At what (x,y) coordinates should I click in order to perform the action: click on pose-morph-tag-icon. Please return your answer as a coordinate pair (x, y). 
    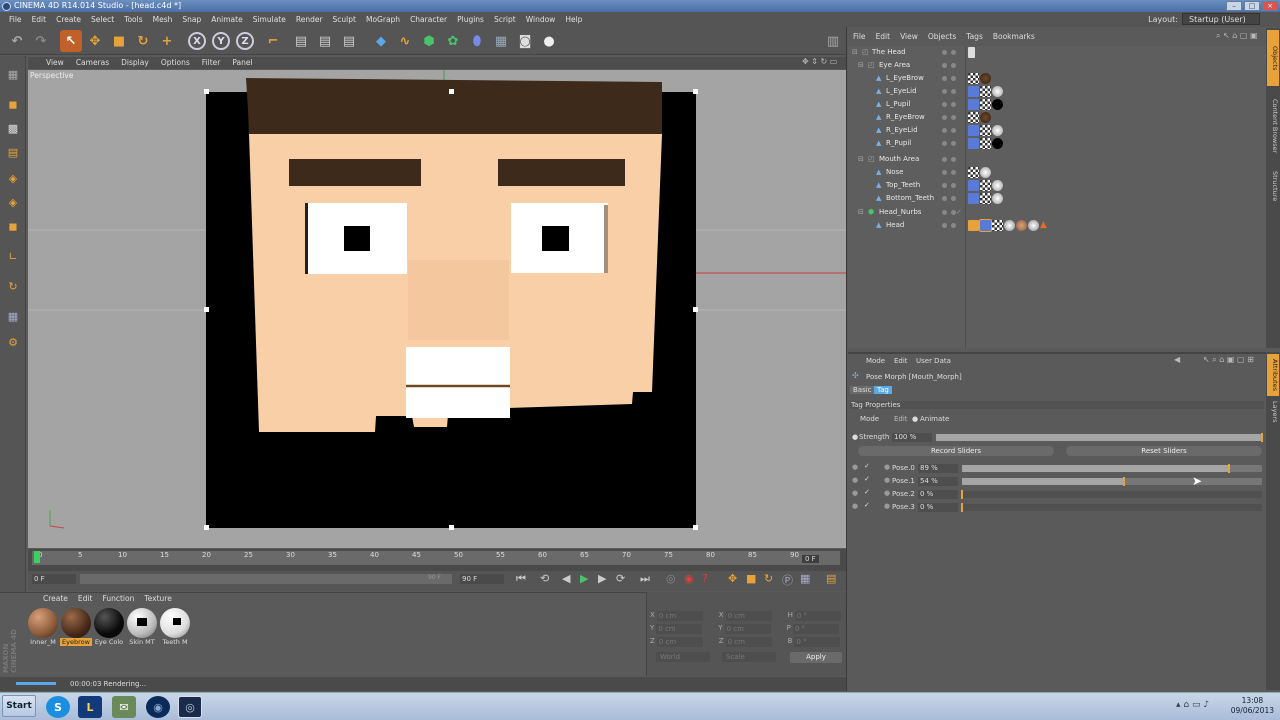
    Looking at the image, I should click on (973, 198).